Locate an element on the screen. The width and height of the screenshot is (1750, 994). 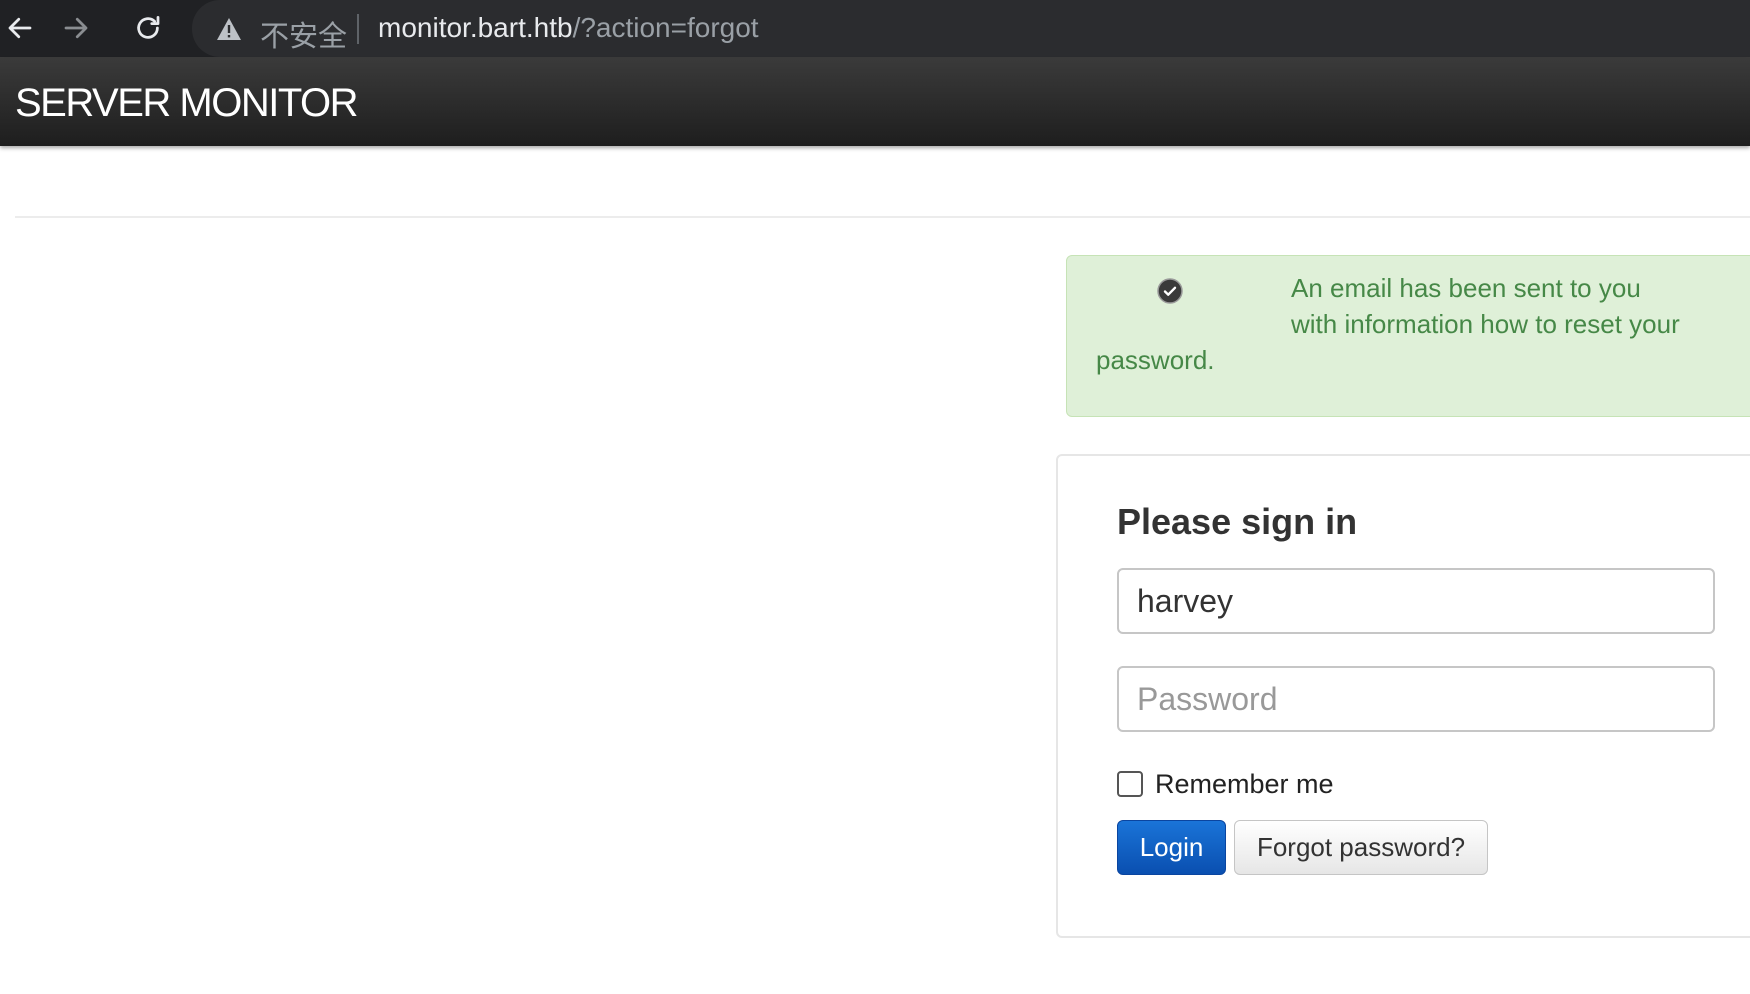
url-host: monitor.bart.htb is located at coordinates (475, 27).